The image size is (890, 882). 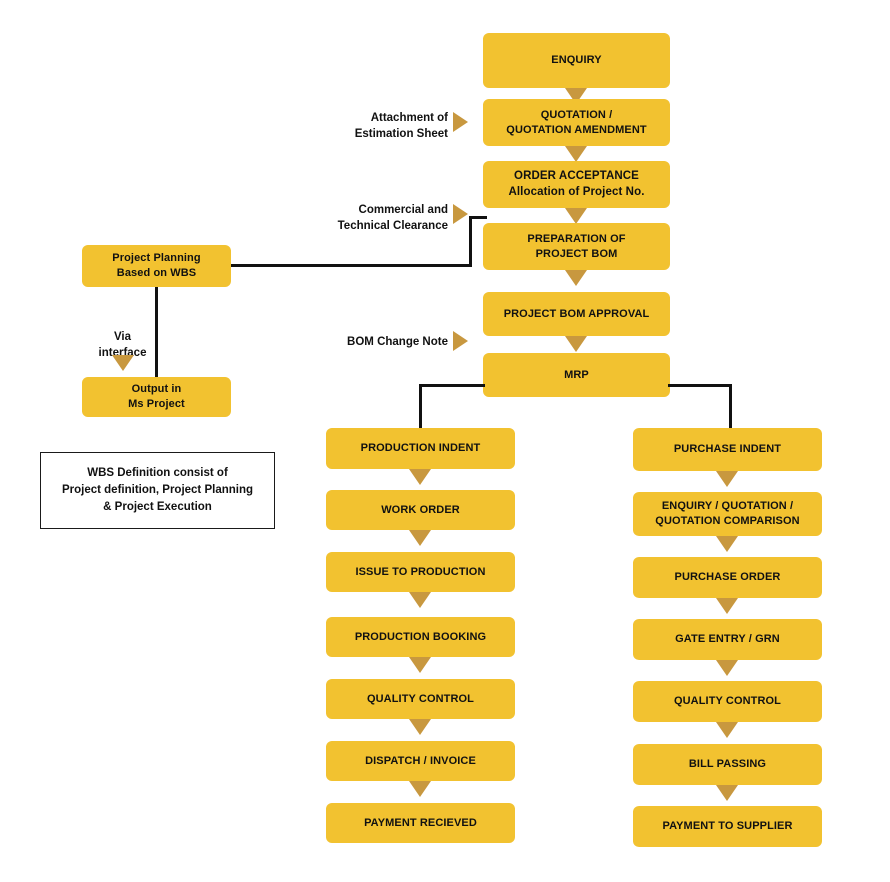 What do you see at coordinates (576, 129) in the screenshot?
I see `node-line-2: QUOTATION AMENDMENT` at bounding box center [576, 129].